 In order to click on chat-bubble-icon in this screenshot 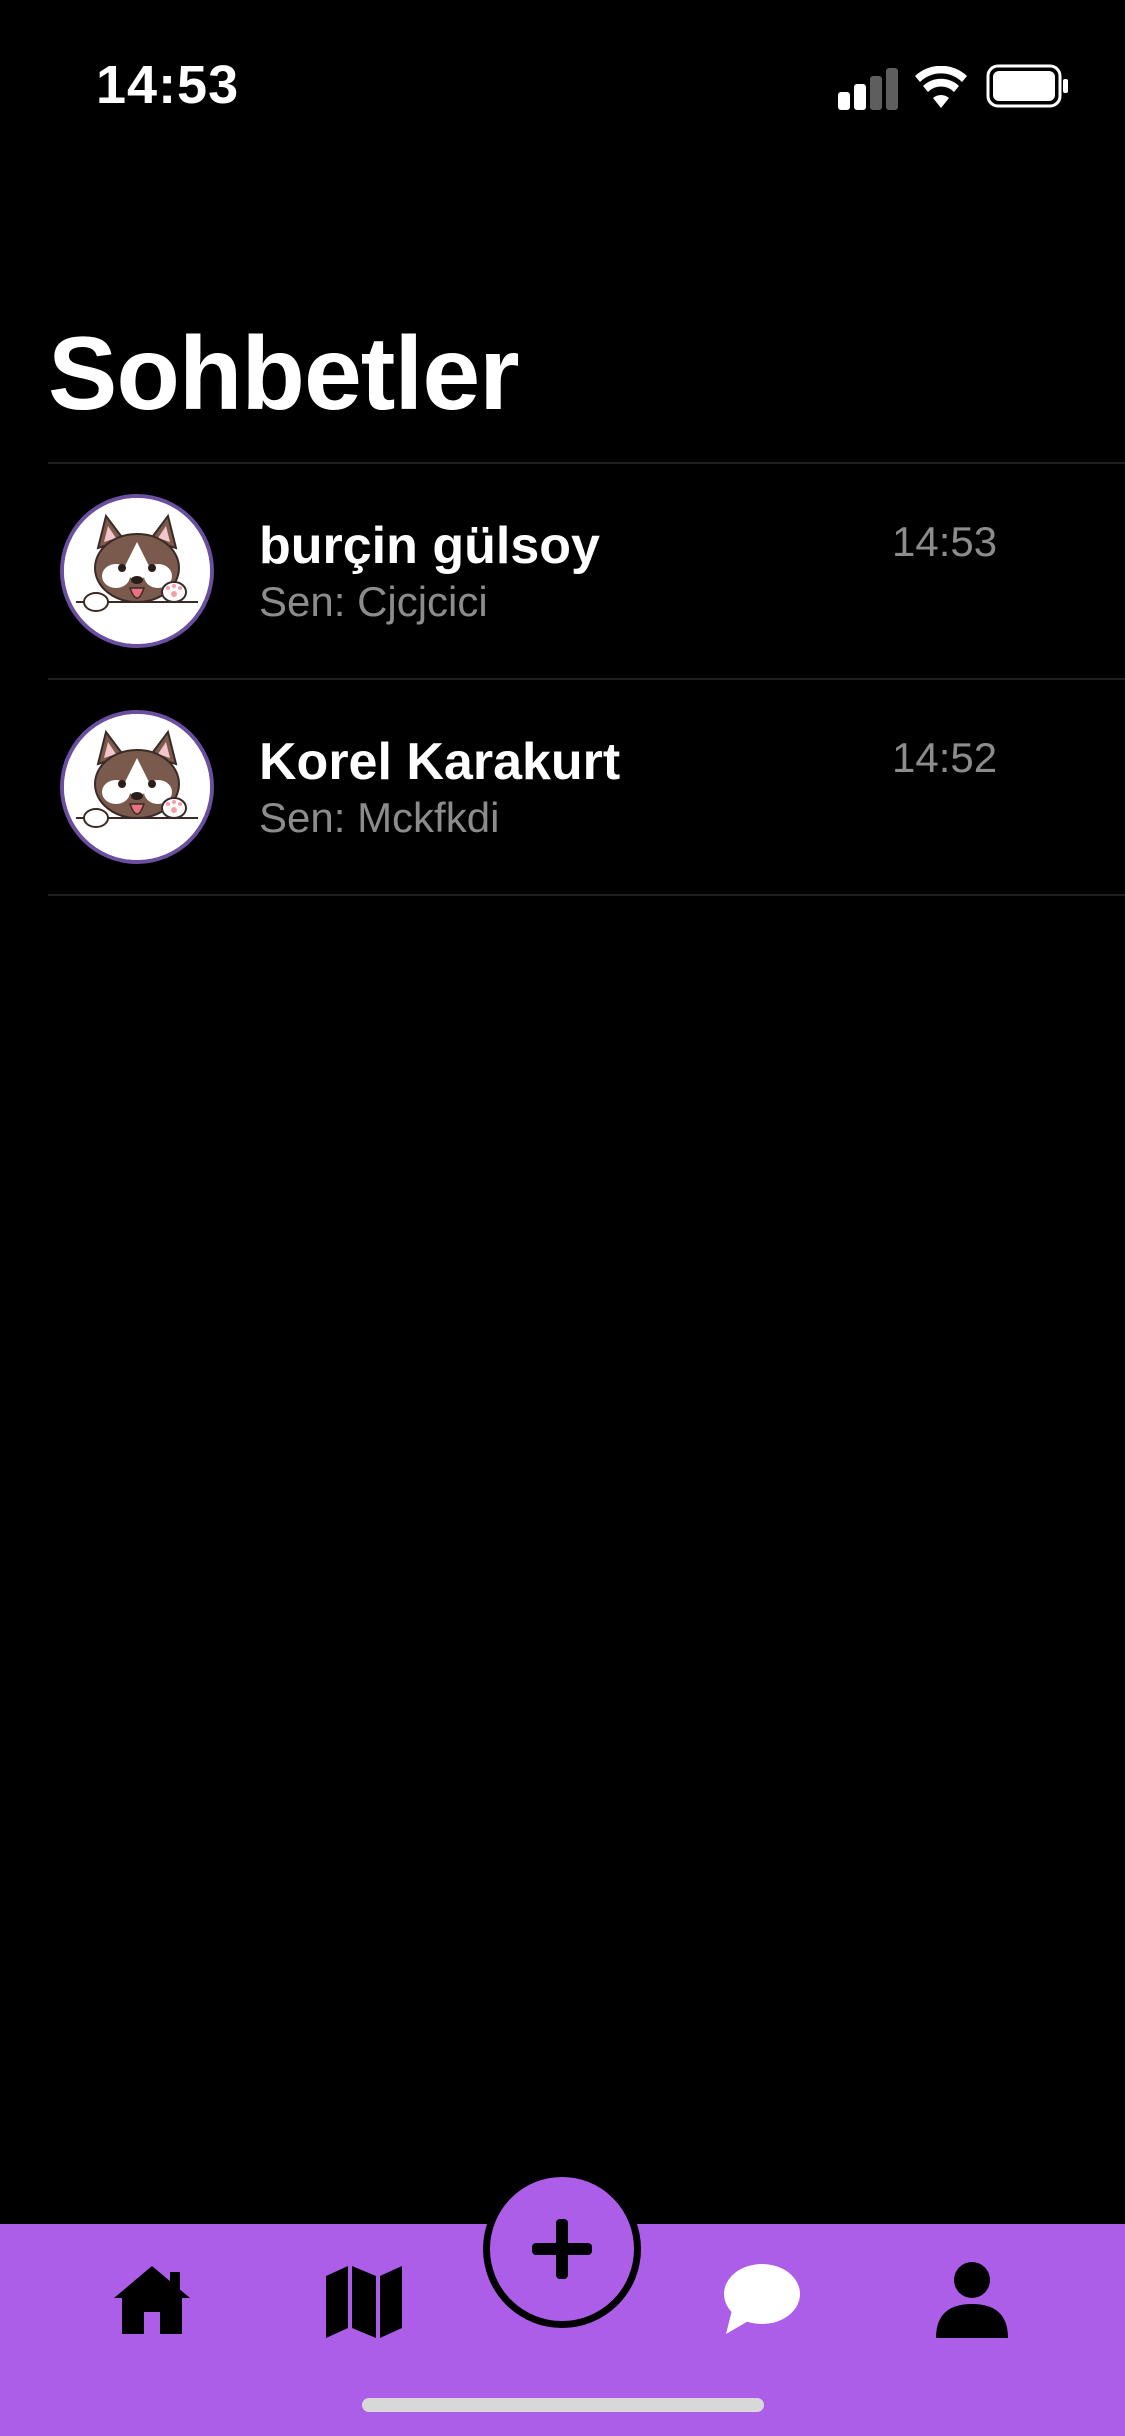, I will do `click(760, 2300)`.